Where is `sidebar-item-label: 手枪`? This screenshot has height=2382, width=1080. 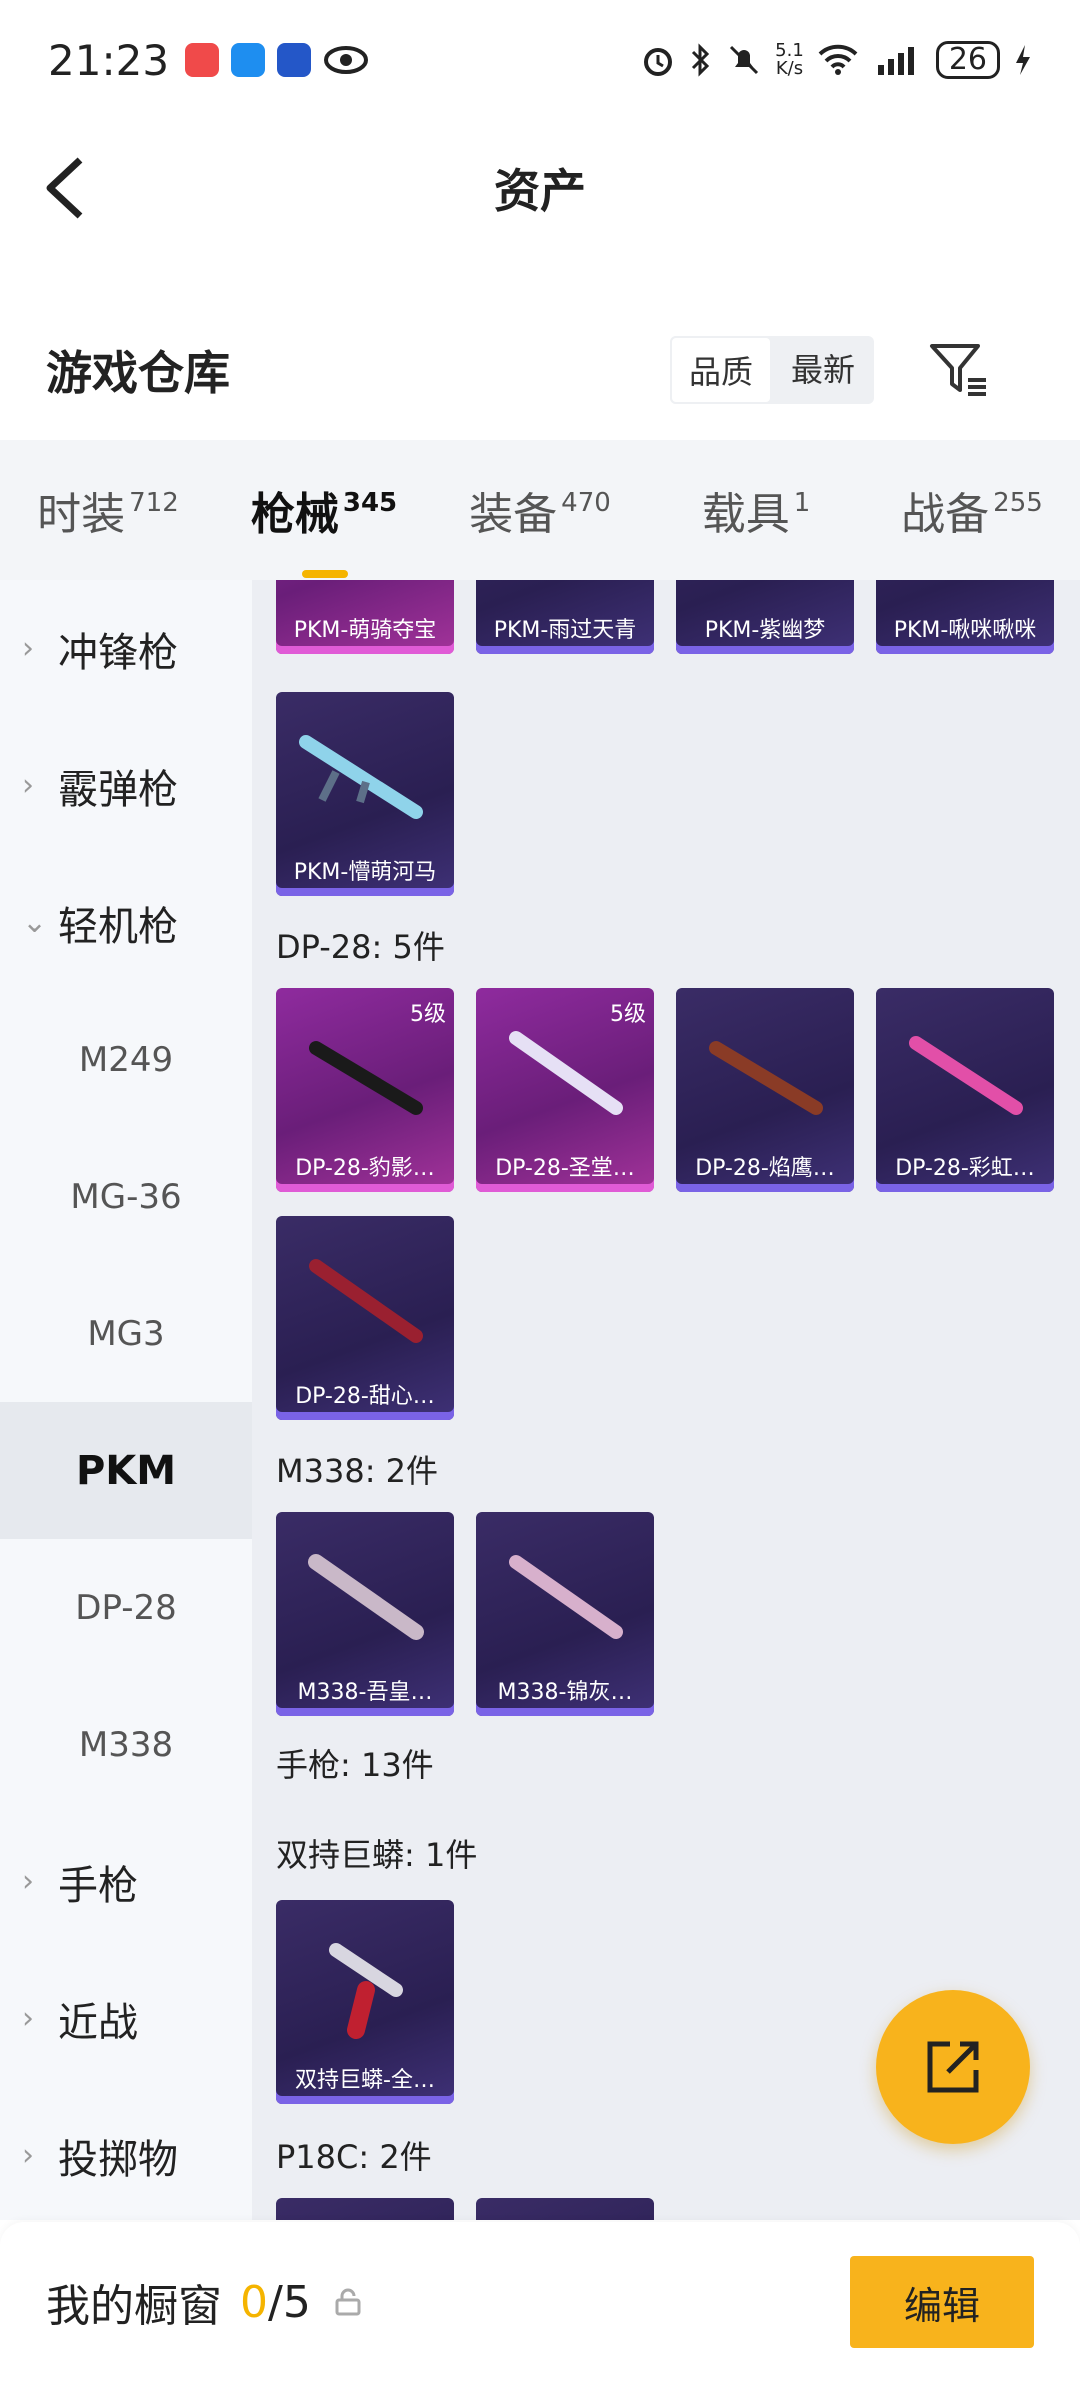 sidebar-item-label: 手枪 is located at coordinates (98, 1885).